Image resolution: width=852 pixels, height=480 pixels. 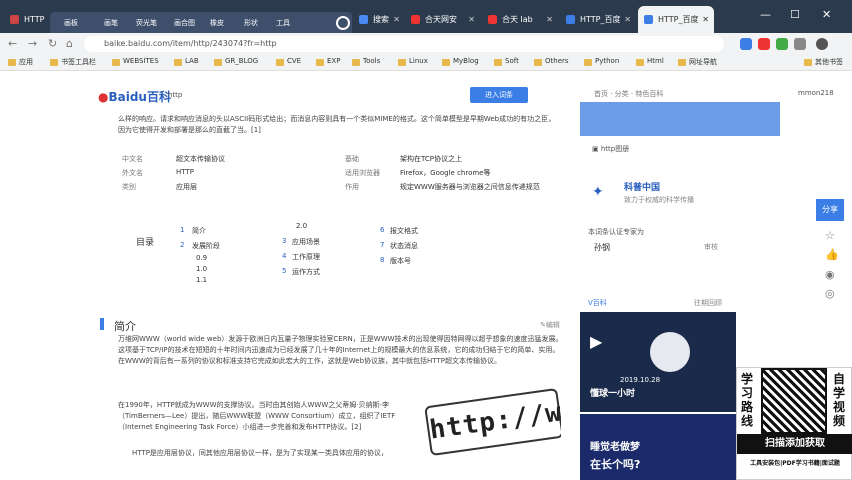 I want to click on bookmark-other: 其他书签, so click(x=823, y=62).